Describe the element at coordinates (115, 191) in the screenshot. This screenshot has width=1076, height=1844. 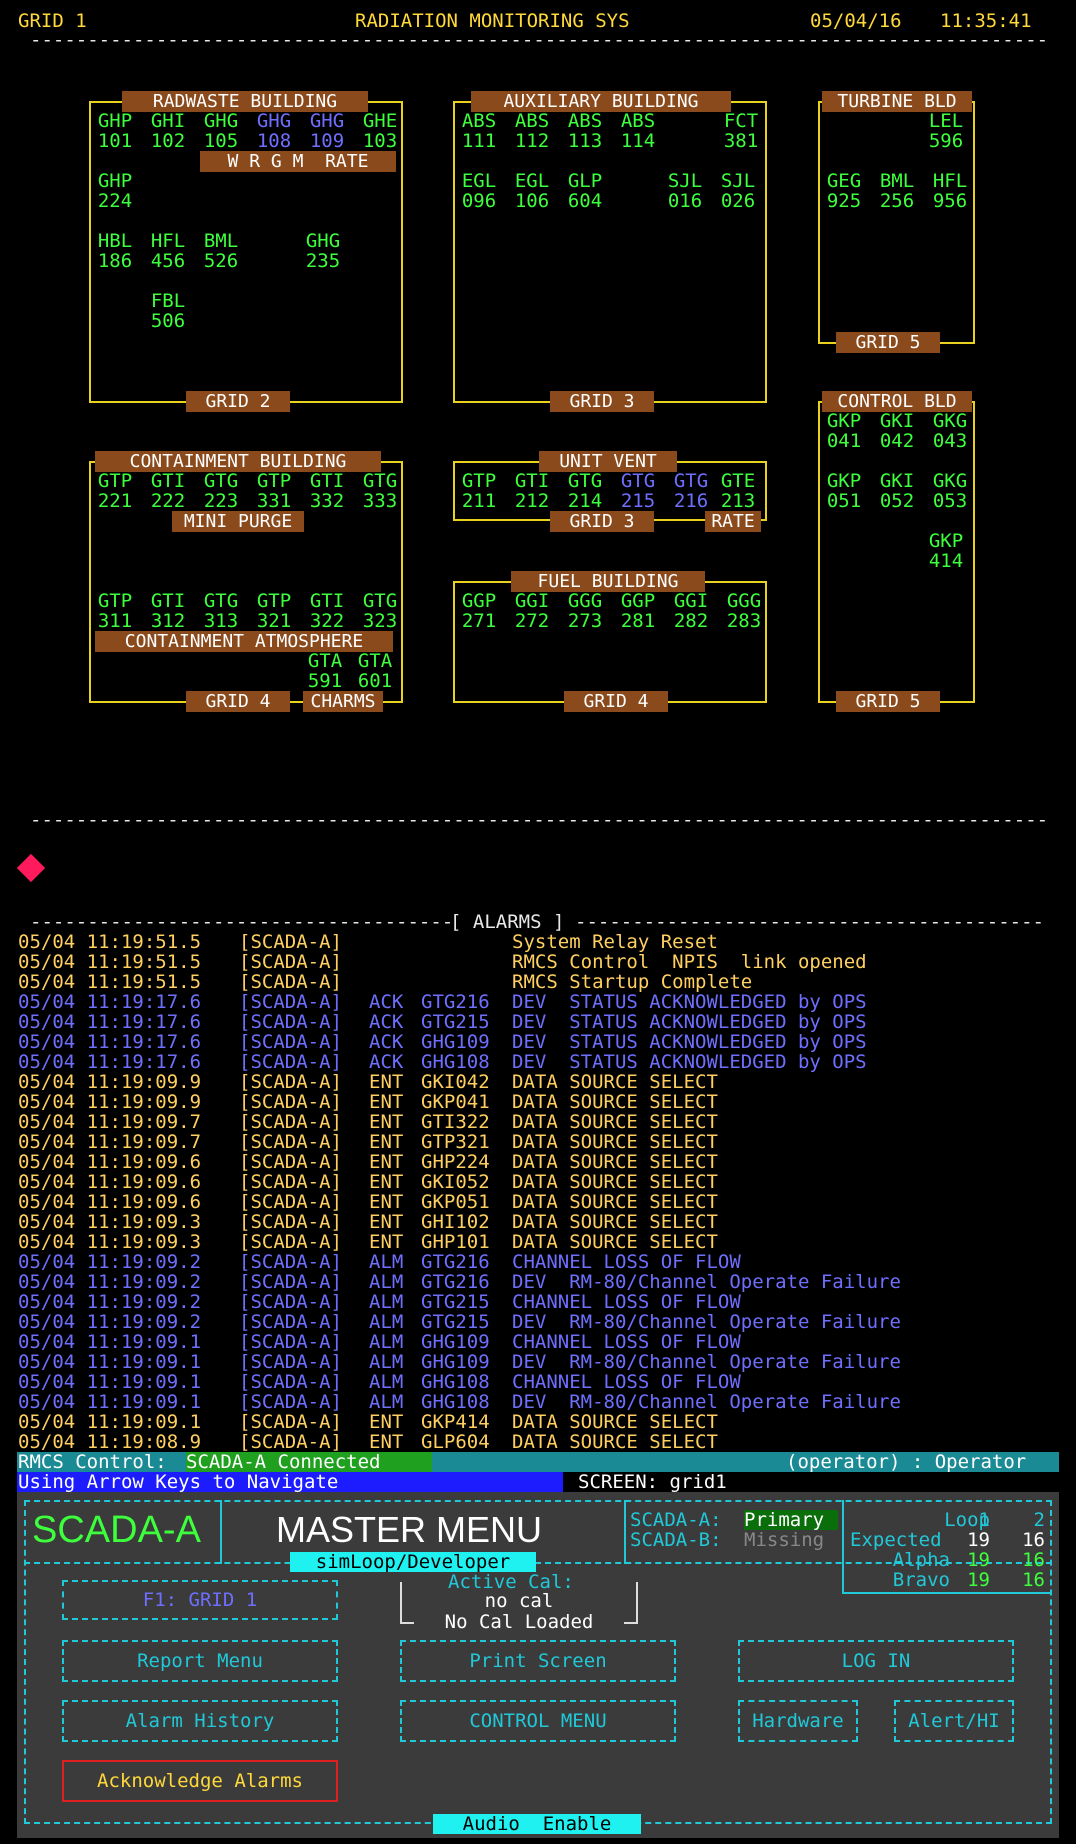
I see `sensor-channel: GHP 224` at that location.